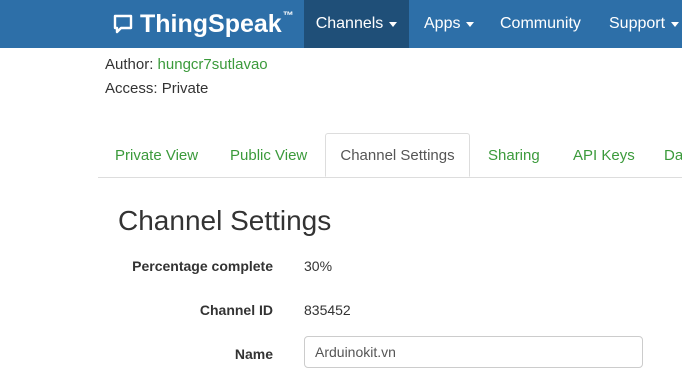  I want to click on nav-apps: Apps, so click(449, 24).